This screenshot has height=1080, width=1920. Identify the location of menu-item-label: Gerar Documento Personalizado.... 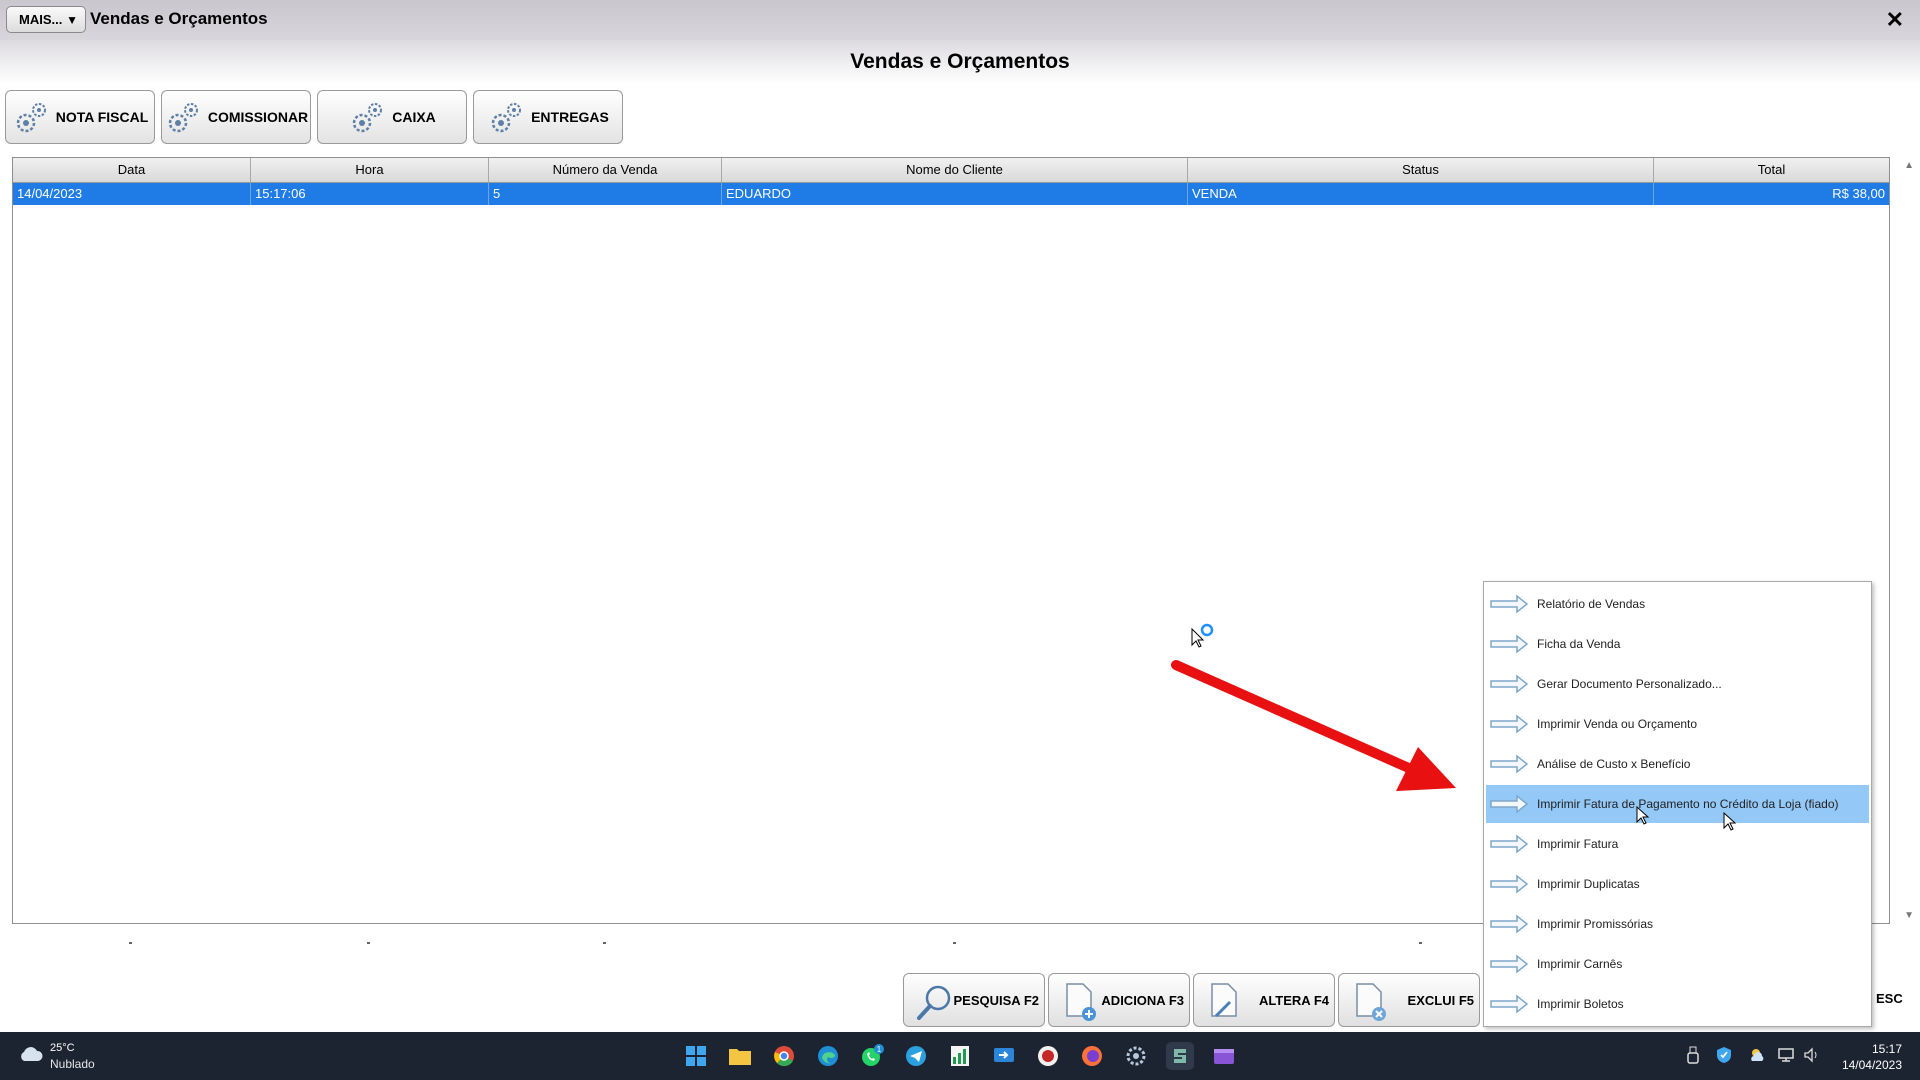
(1629, 684).